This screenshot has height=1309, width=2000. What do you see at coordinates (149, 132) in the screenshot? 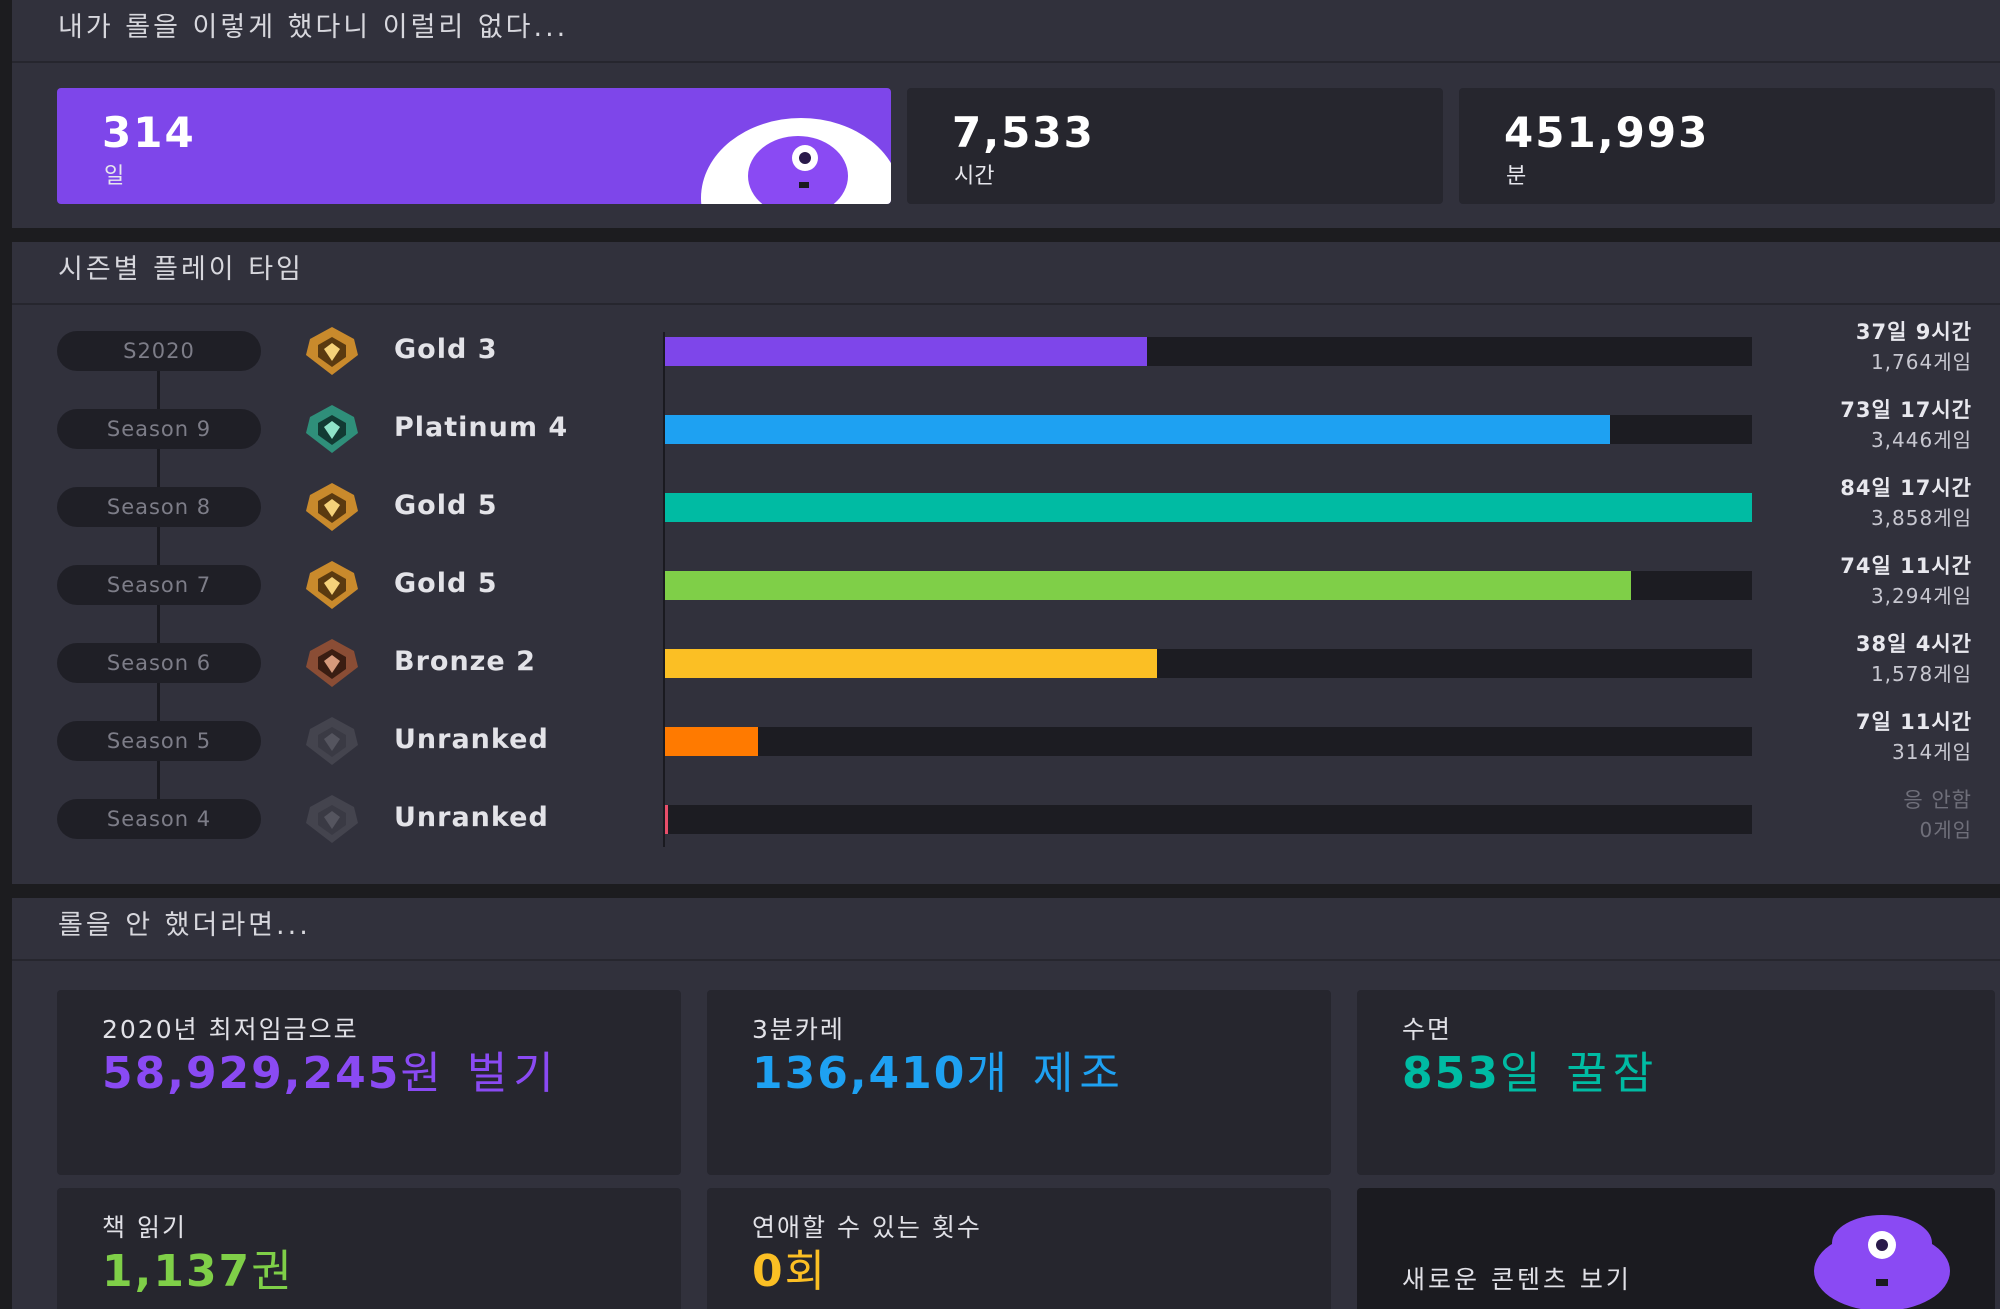
I see `days-value: 314` at bounding box center [149, 132].